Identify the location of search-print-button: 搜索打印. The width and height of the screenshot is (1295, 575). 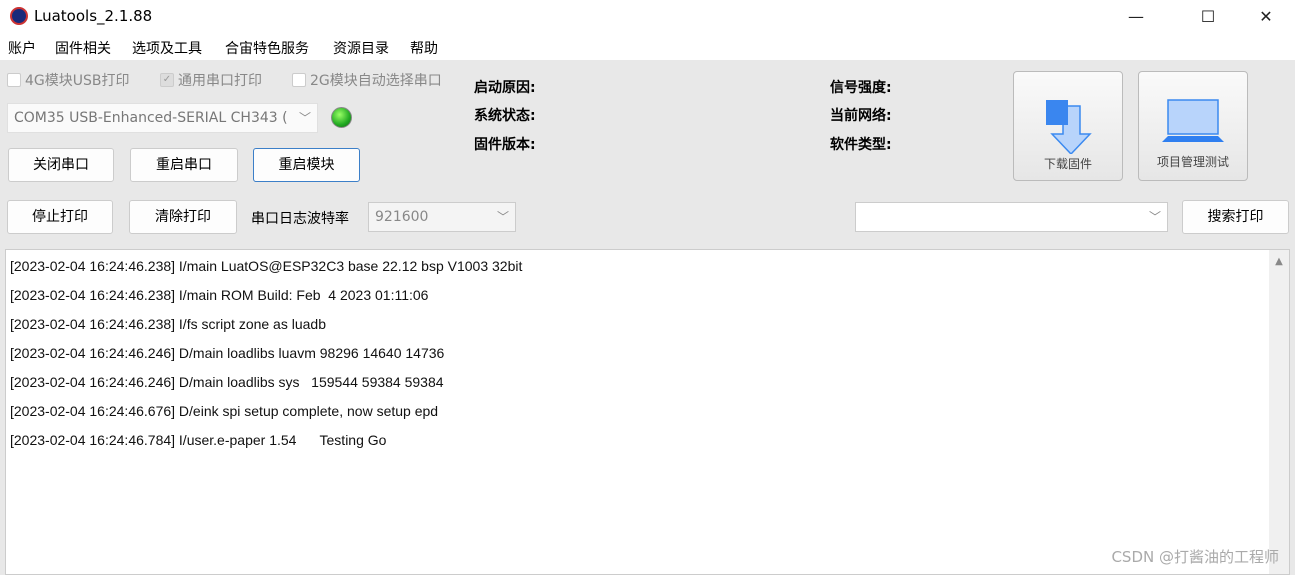
(1235, 217).